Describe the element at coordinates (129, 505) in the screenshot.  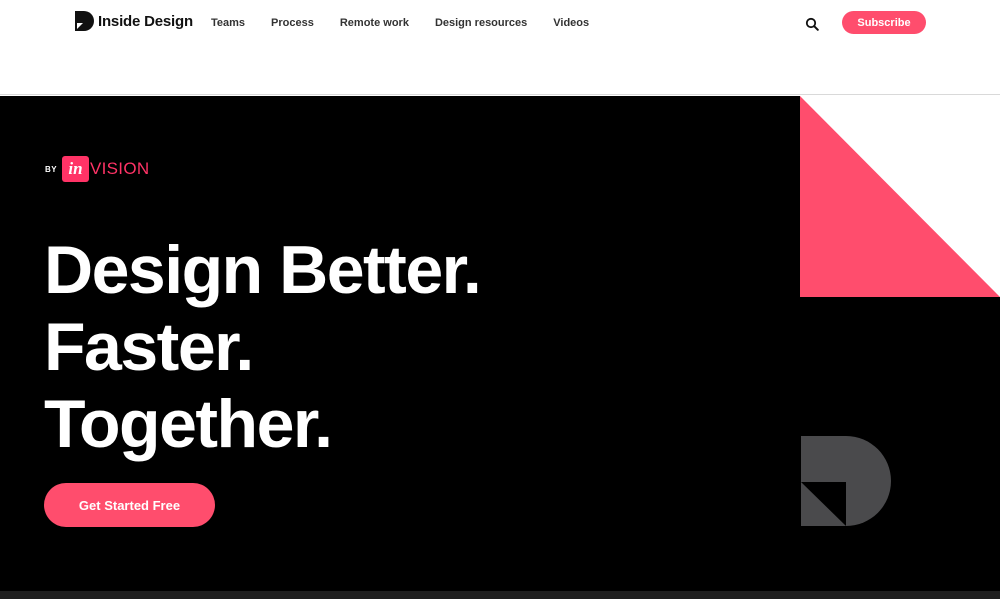
I see `get-started-button: Get Started Free` at that location.